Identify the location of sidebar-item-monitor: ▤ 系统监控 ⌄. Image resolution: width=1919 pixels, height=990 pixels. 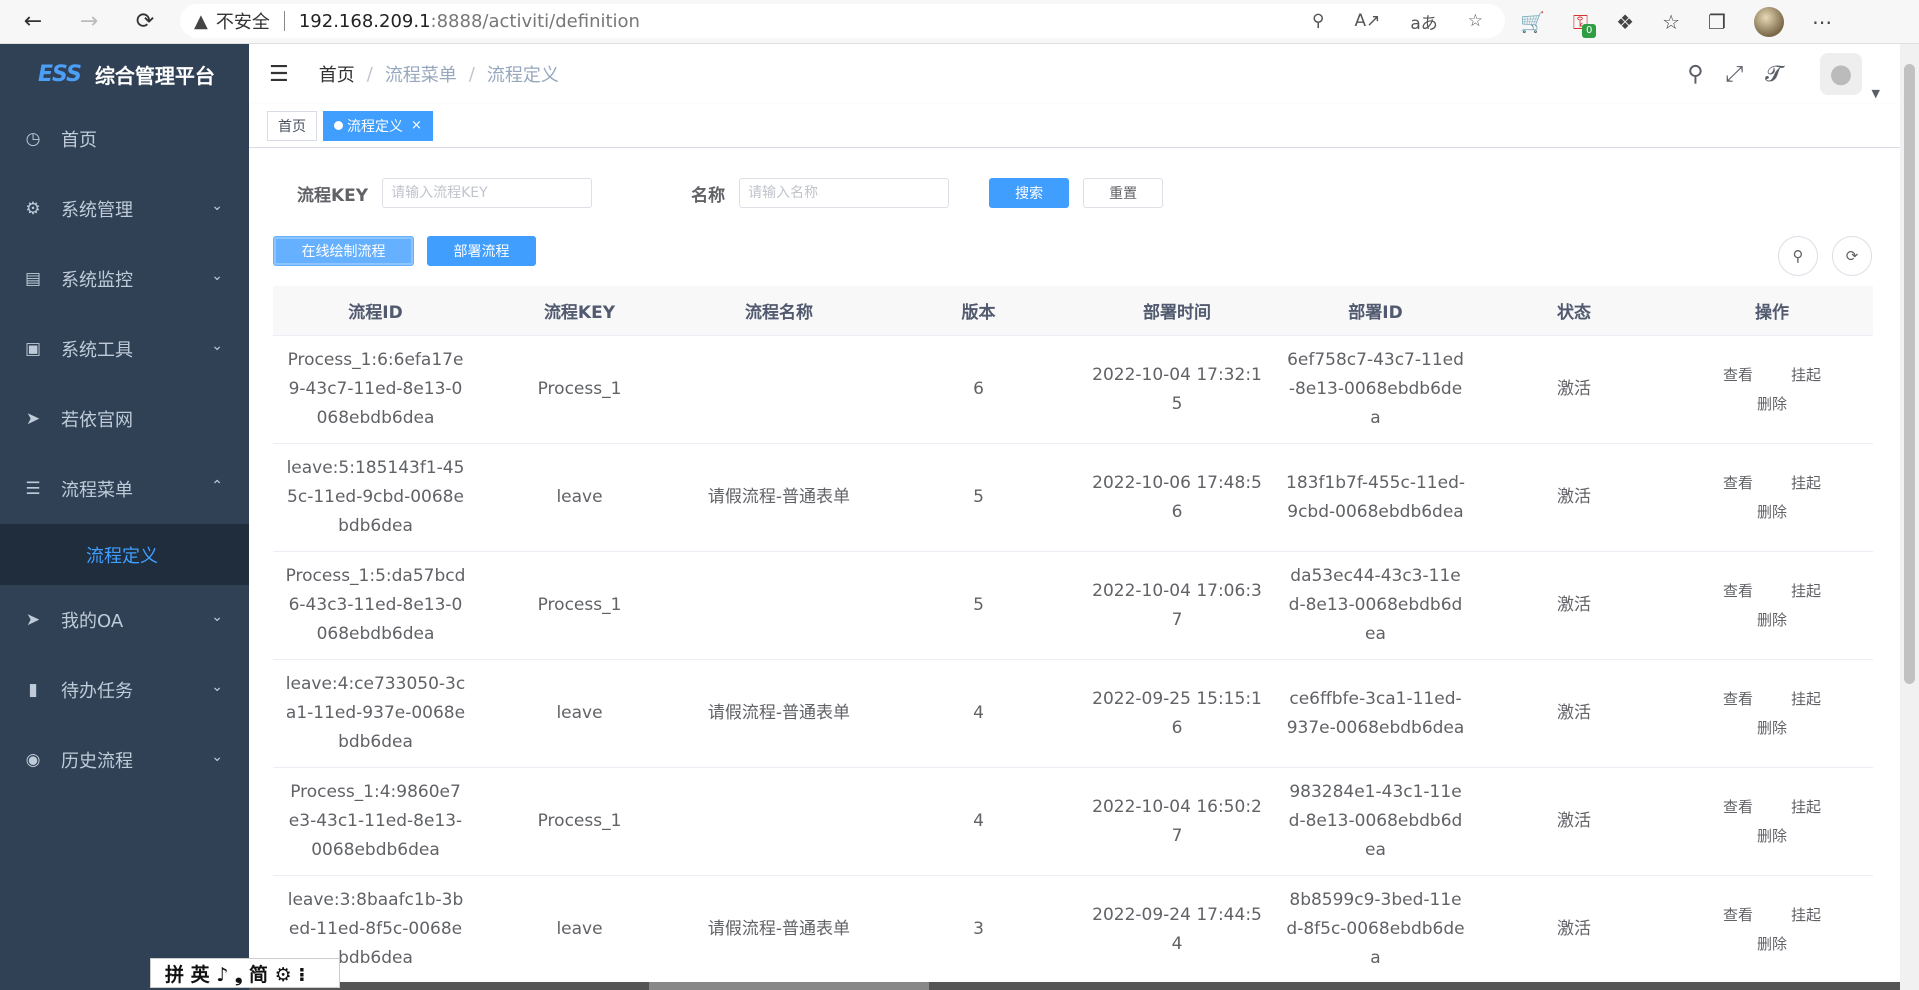
(124, 279).